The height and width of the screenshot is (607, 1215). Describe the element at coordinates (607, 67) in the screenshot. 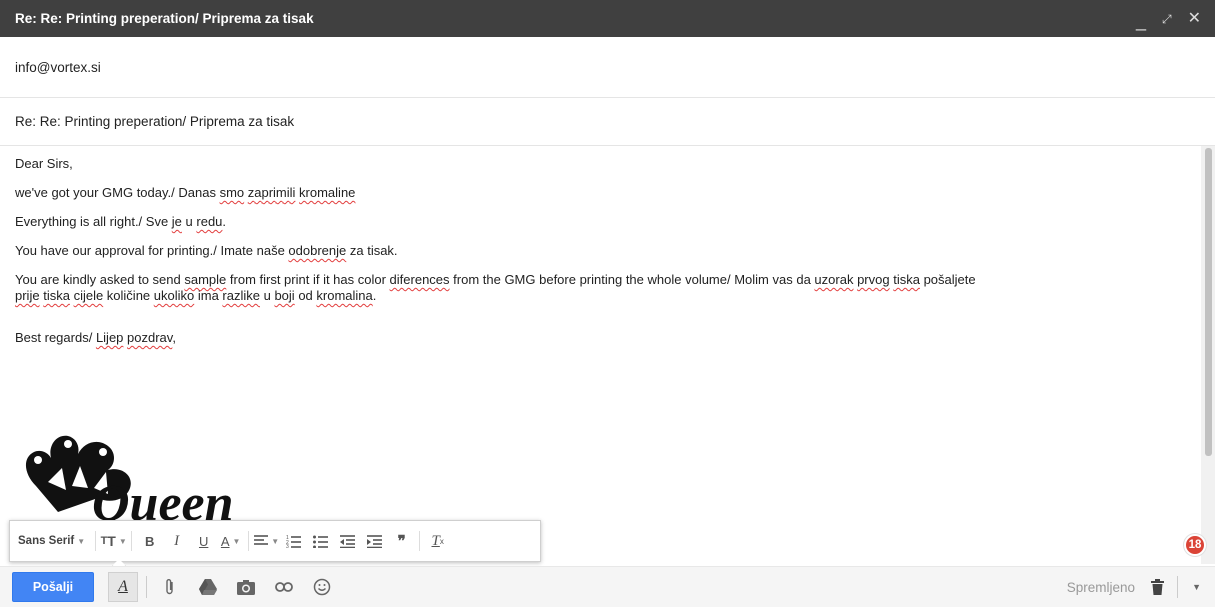

I see `recipients-field: info@vortex.si` at that location.